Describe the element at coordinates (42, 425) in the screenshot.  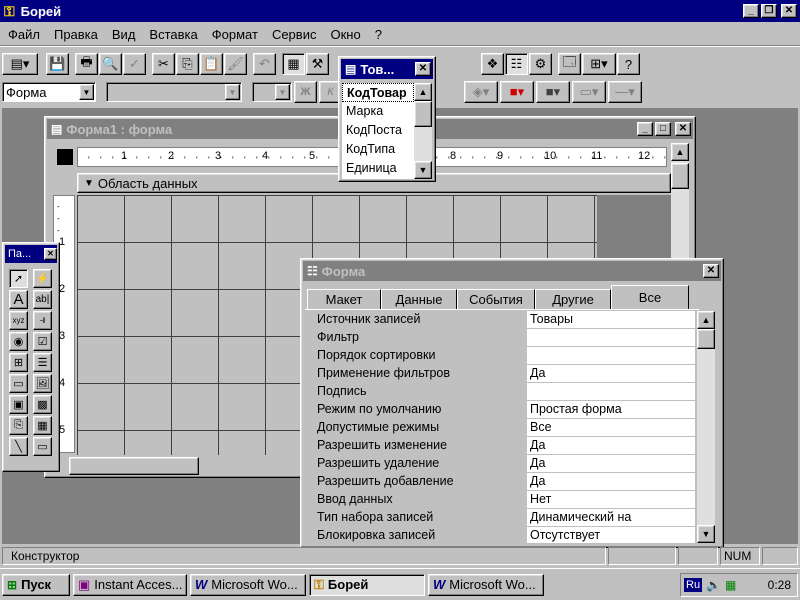
I see `subform-icon: ▦` at that location.